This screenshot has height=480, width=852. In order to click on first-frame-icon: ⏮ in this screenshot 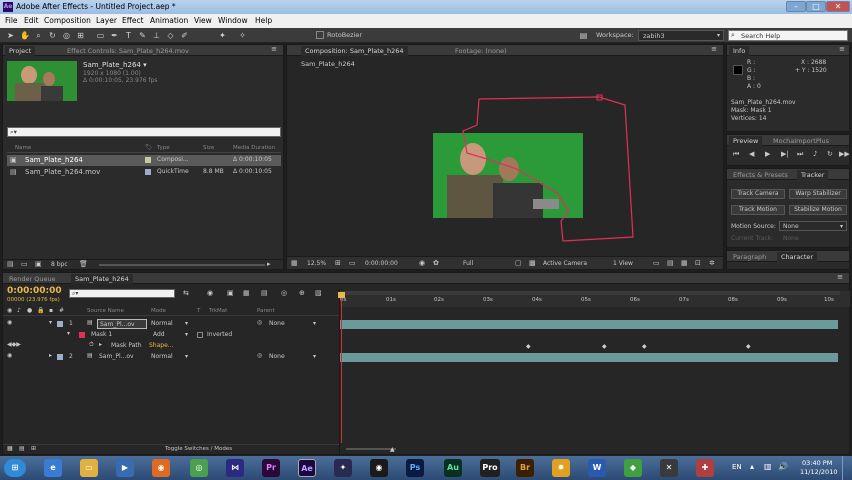, I will do `click(736, 154)`.